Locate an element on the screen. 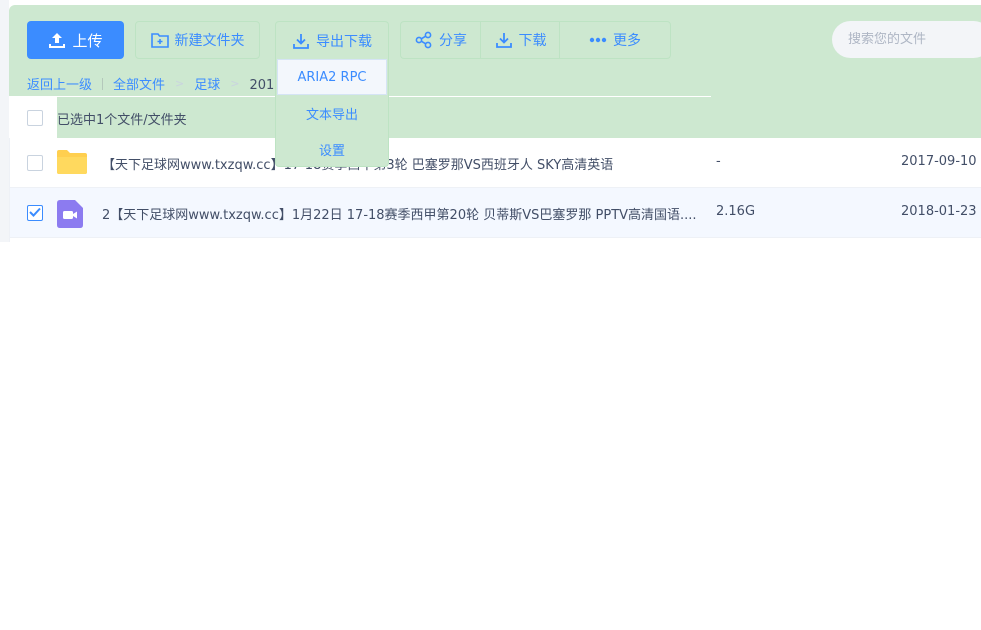  select-all-checkbox is located at coordinates (35, 118).